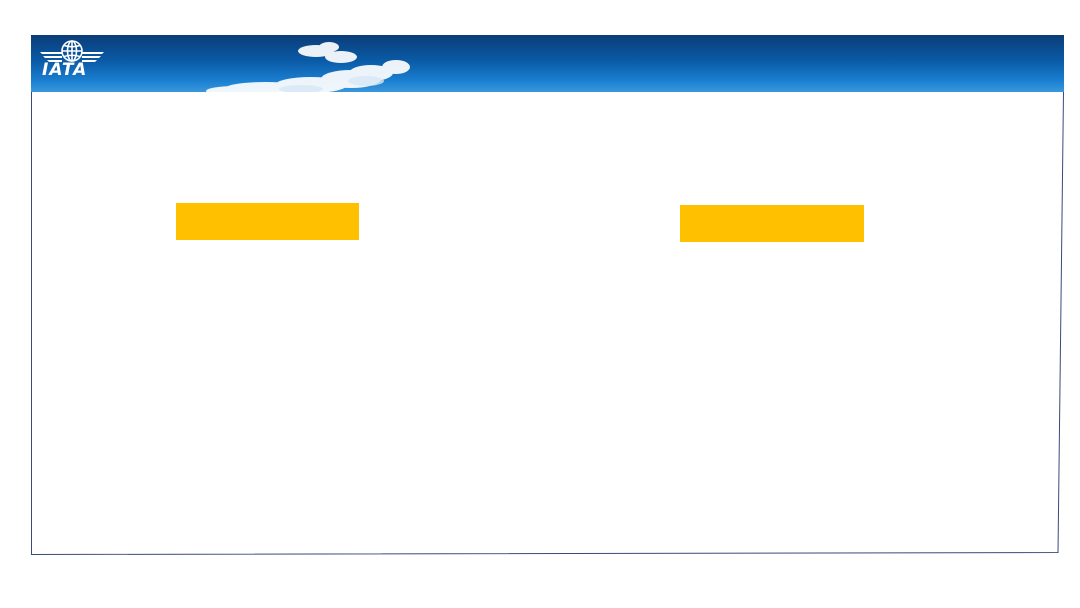  Describe the element at coordinates (772, 223) in the screenshot. I see `placeholder-box-right` at that location.